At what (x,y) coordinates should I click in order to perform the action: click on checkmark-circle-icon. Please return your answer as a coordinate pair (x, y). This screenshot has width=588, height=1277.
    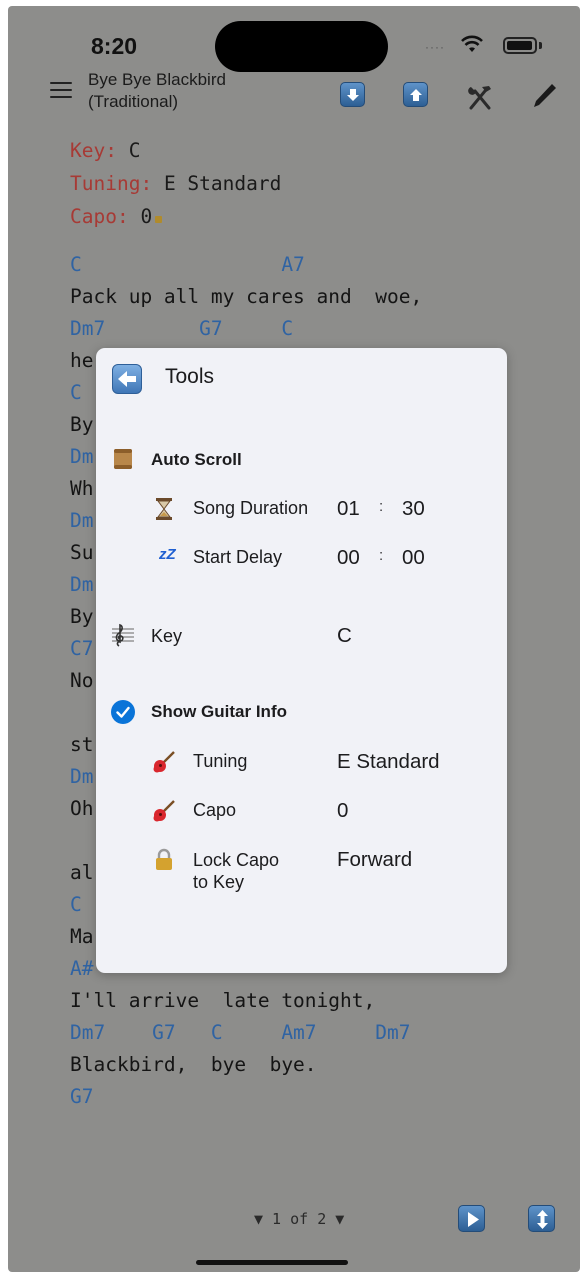
    Looking at the image, I should click on (123, 712).